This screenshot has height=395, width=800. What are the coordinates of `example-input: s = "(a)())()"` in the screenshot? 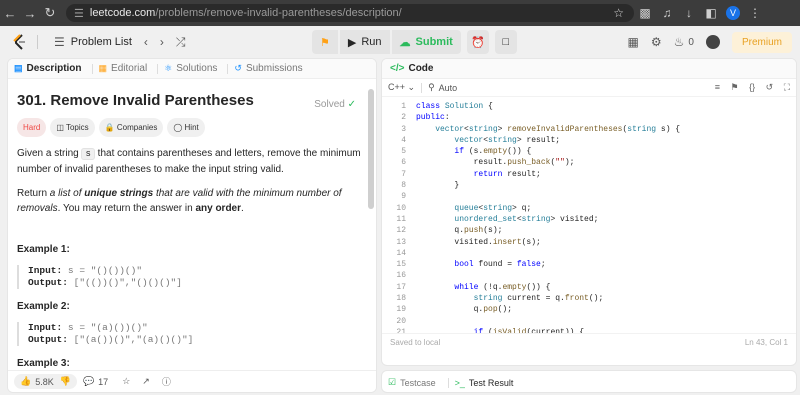 It's located at (105, 327).